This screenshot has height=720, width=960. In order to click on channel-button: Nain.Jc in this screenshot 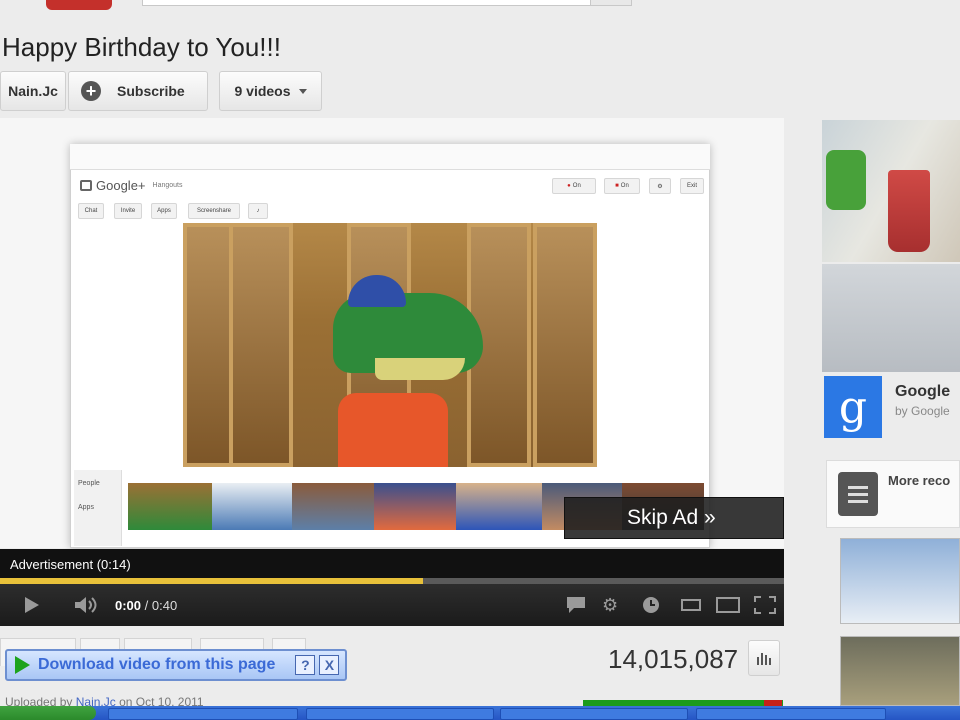, I will do `click(33, 91)`.